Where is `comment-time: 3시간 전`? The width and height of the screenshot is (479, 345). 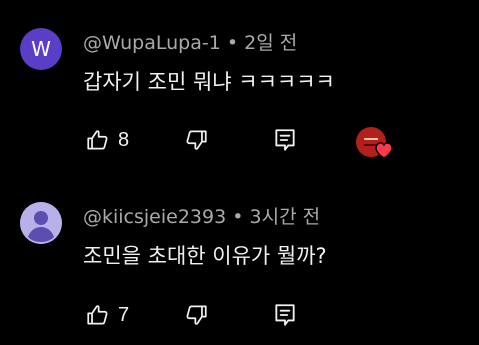 comment-time: 3시간 전 is located at coordinates (285, 217).